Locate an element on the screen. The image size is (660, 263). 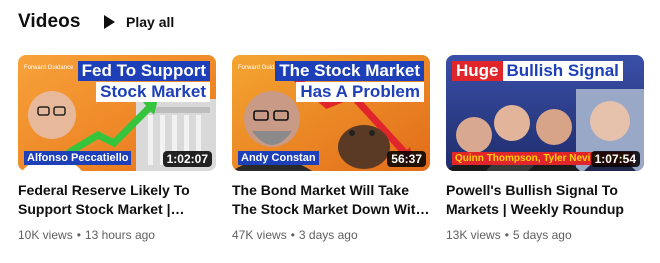
view-count: 13K views is located at coordinates (473, 235).